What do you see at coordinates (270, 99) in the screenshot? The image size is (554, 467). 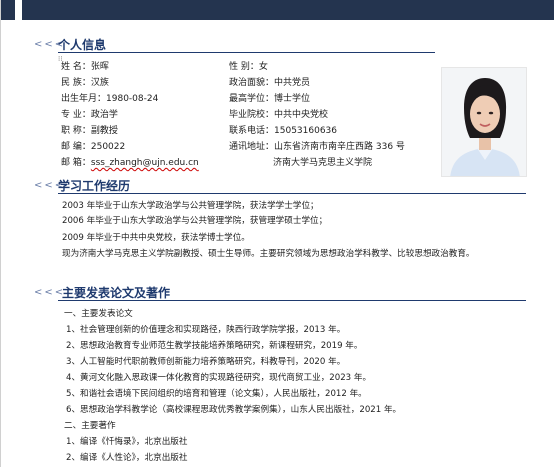 I see `field-degree: 最高学位：博士学位` at bounding box center [270, 99].